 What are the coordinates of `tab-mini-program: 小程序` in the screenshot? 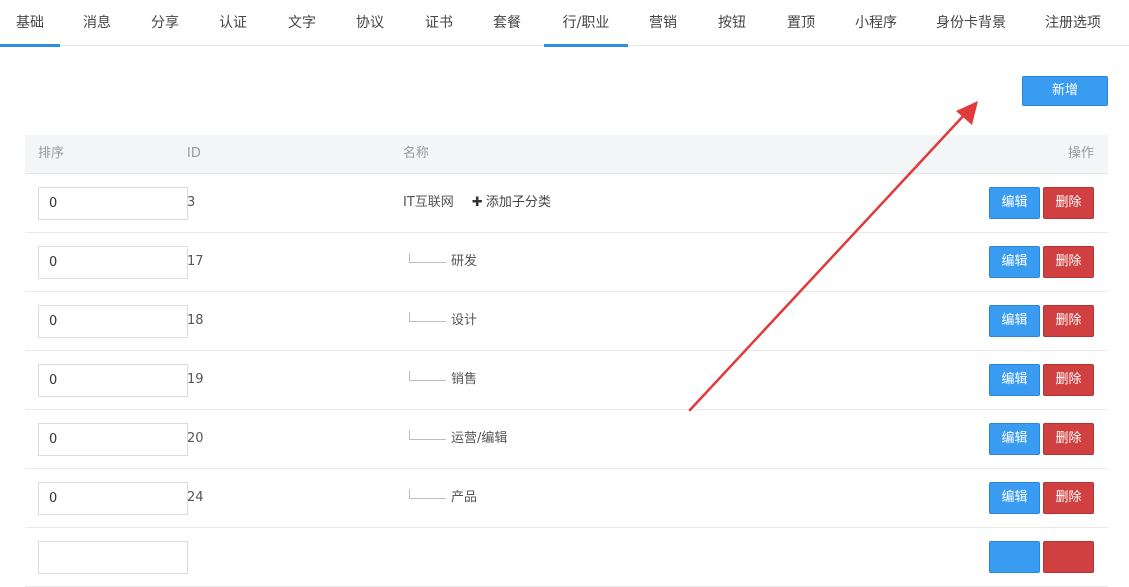 It's located at (876, 23).